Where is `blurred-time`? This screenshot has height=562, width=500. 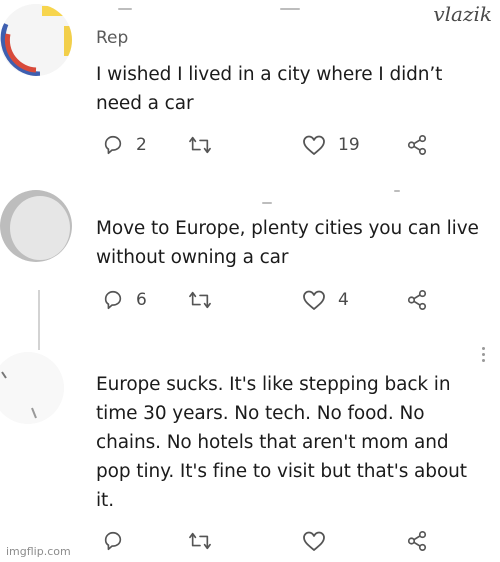 blurred-time is located at coordinates (397, 191).